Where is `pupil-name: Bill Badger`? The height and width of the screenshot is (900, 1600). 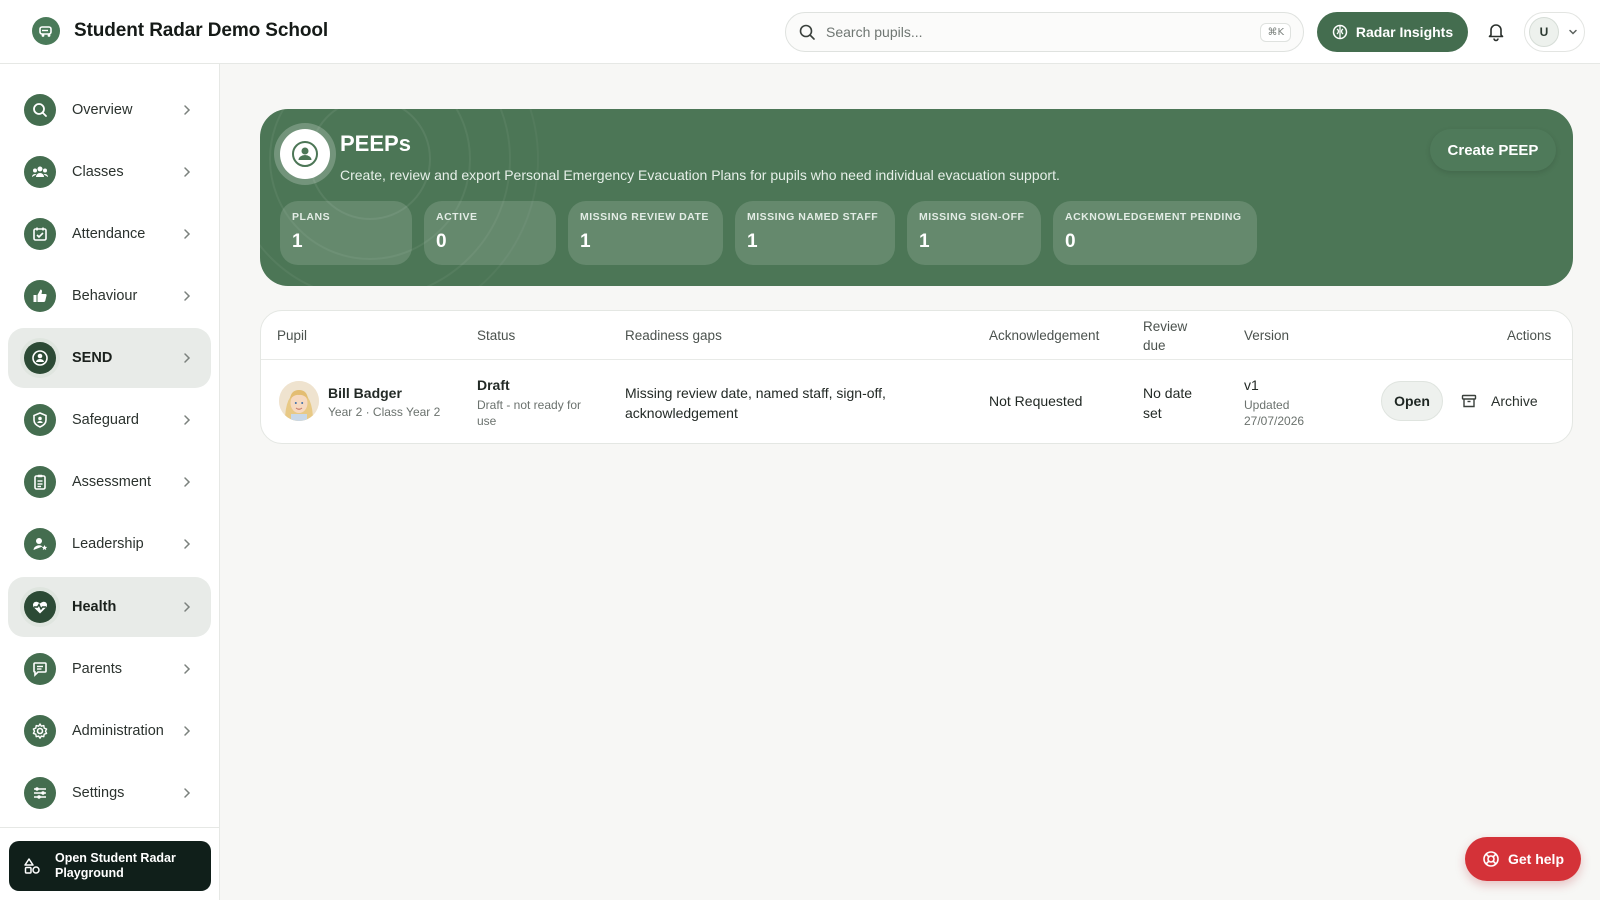 pupil-name: Bill Badger is located at coordinates (365, 393).